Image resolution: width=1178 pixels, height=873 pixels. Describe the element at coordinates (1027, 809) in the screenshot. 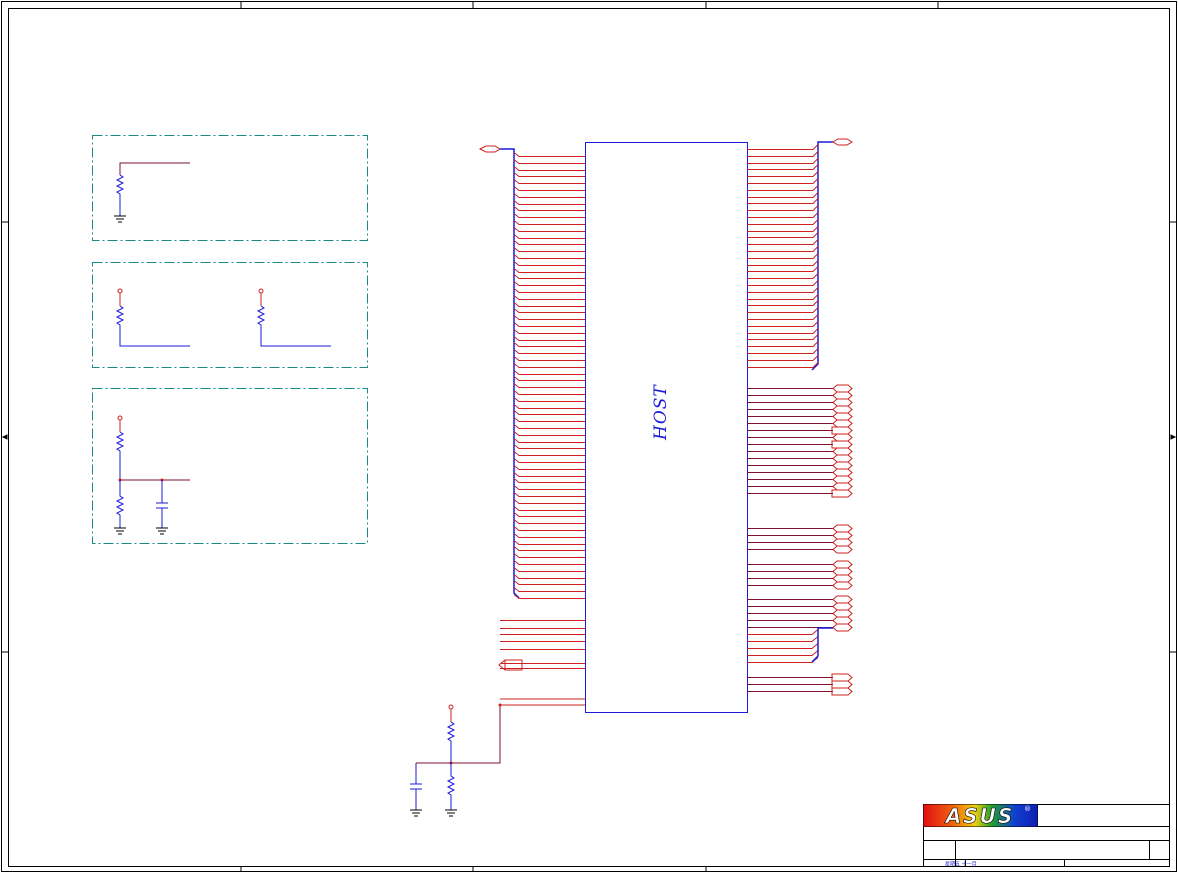

I see `registered-mark: ®` at that location.